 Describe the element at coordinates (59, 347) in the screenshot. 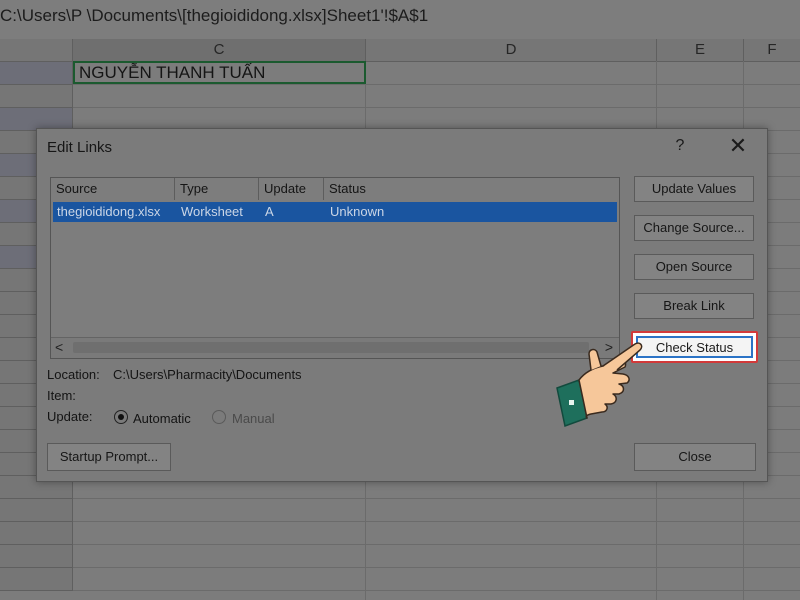

I see `scroll-left-icon: <` at that location.